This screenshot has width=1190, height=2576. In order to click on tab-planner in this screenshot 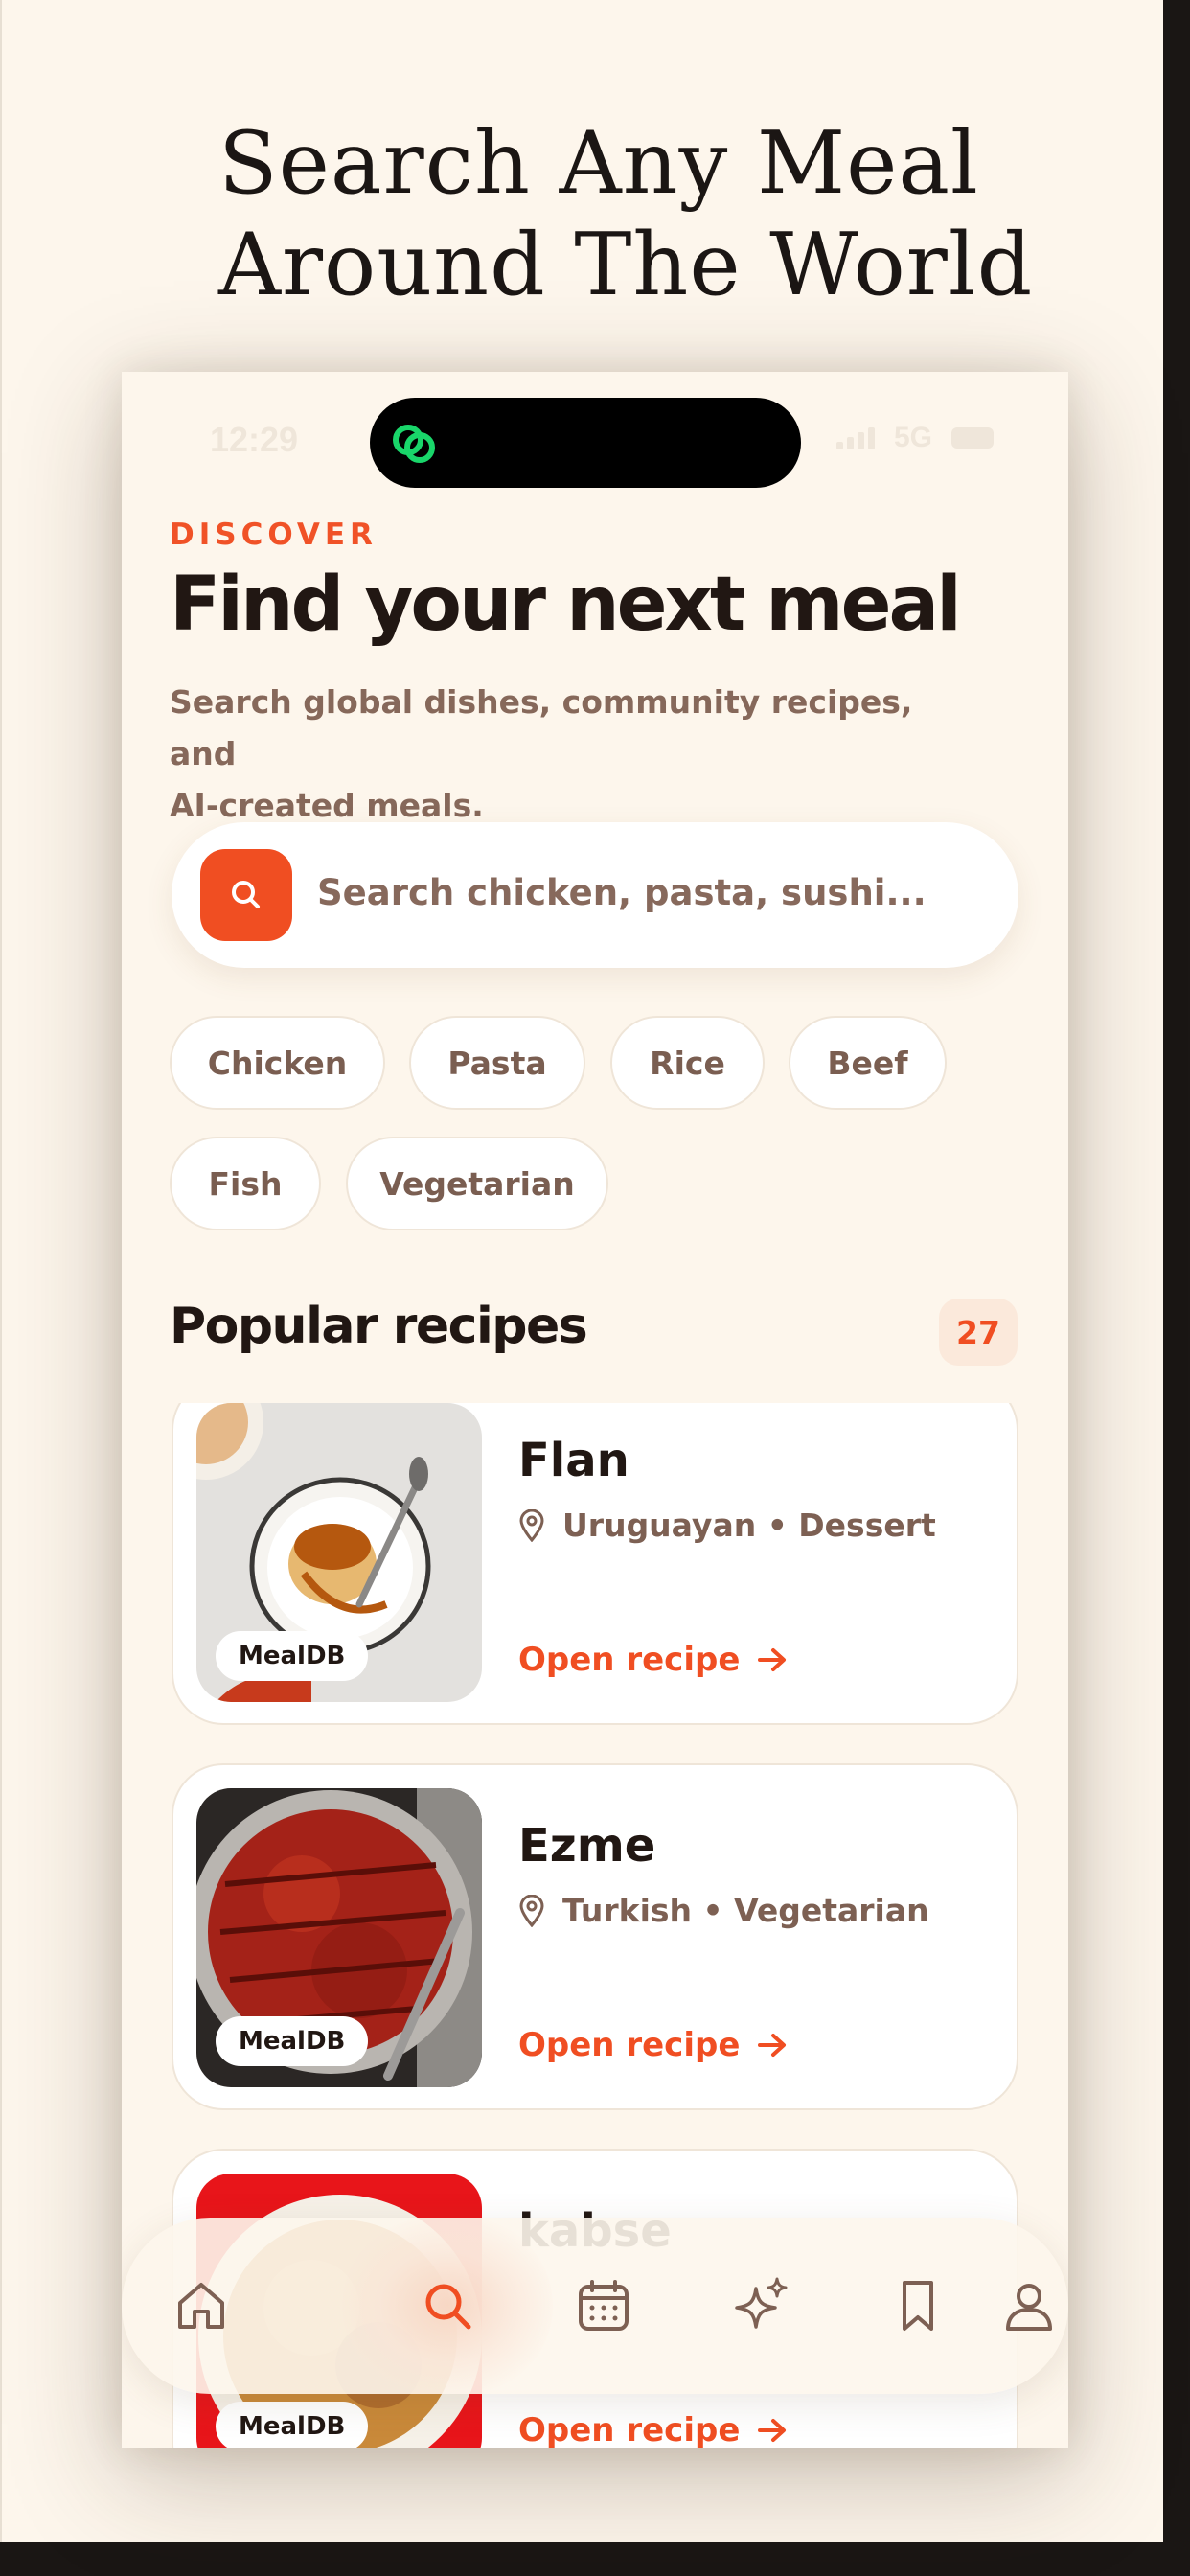, I will do `click(604, 2306)`.